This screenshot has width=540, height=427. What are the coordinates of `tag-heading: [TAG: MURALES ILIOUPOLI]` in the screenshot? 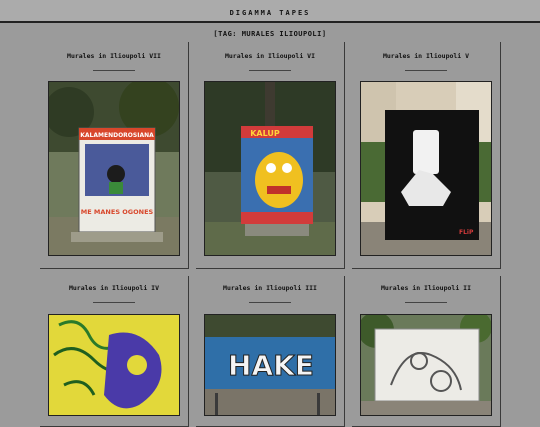 It's located at (270, 34).